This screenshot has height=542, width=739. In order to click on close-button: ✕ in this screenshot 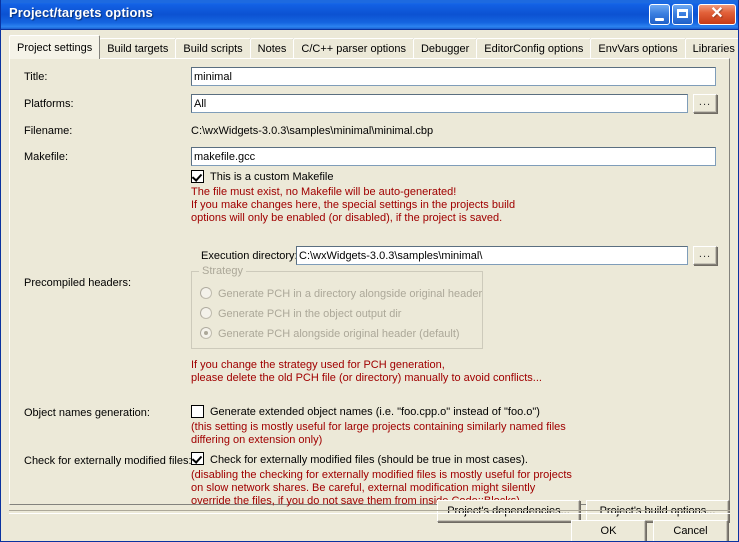, I will do `click(717, 14)`.